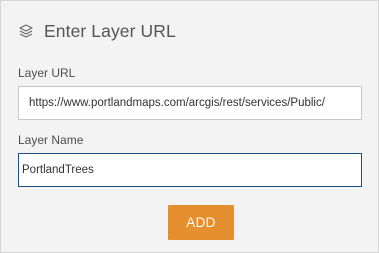 This screenshot has width=379, height=253. What do you see at coordinates (190, 170) in the screenshot?
I see `layer-name-input` at bounding box center [190, 170].